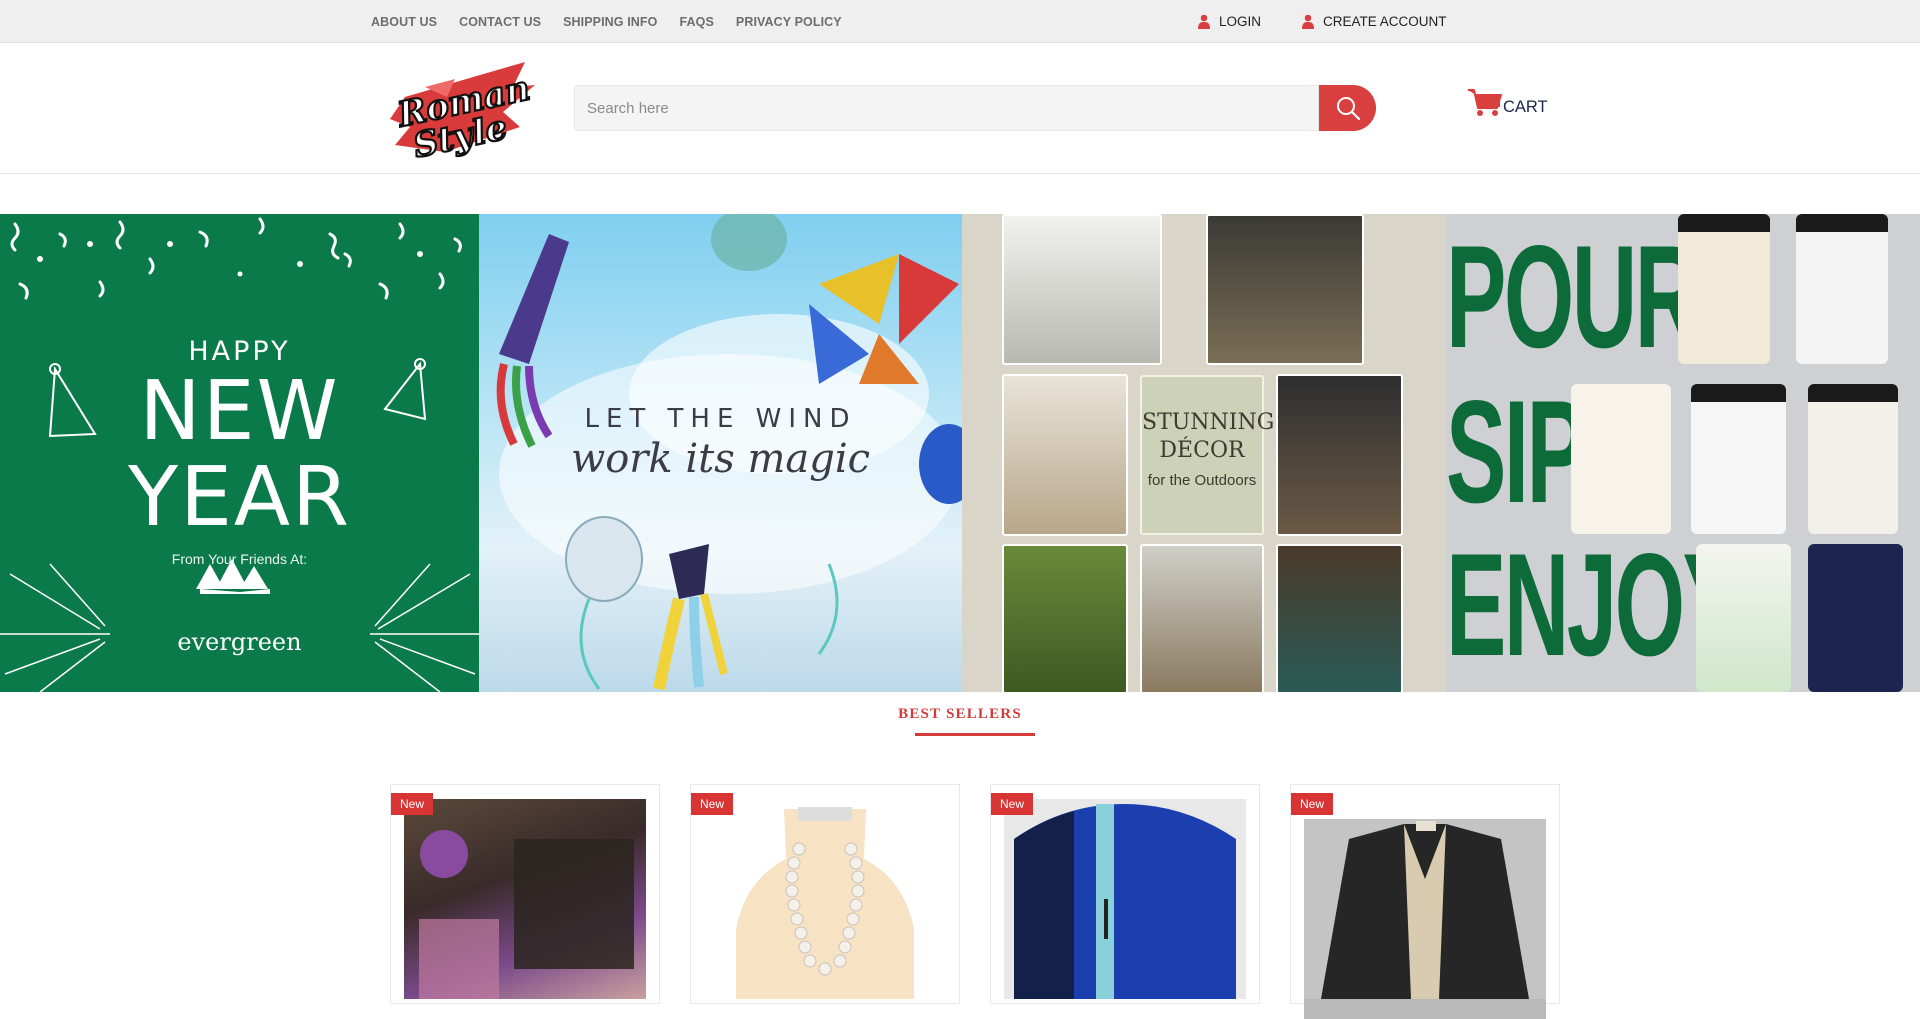 Image resolution: width=1920 pixels, height=1019 pixels. I want to click on create-account-link: CREATE ACCOUNT, so click(1374, 21).